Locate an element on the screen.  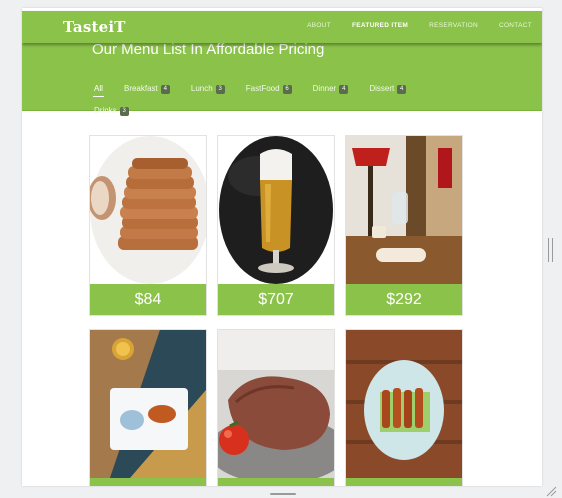
filter-fastfood: FastFood 6 is located at coordinates (269, 88).